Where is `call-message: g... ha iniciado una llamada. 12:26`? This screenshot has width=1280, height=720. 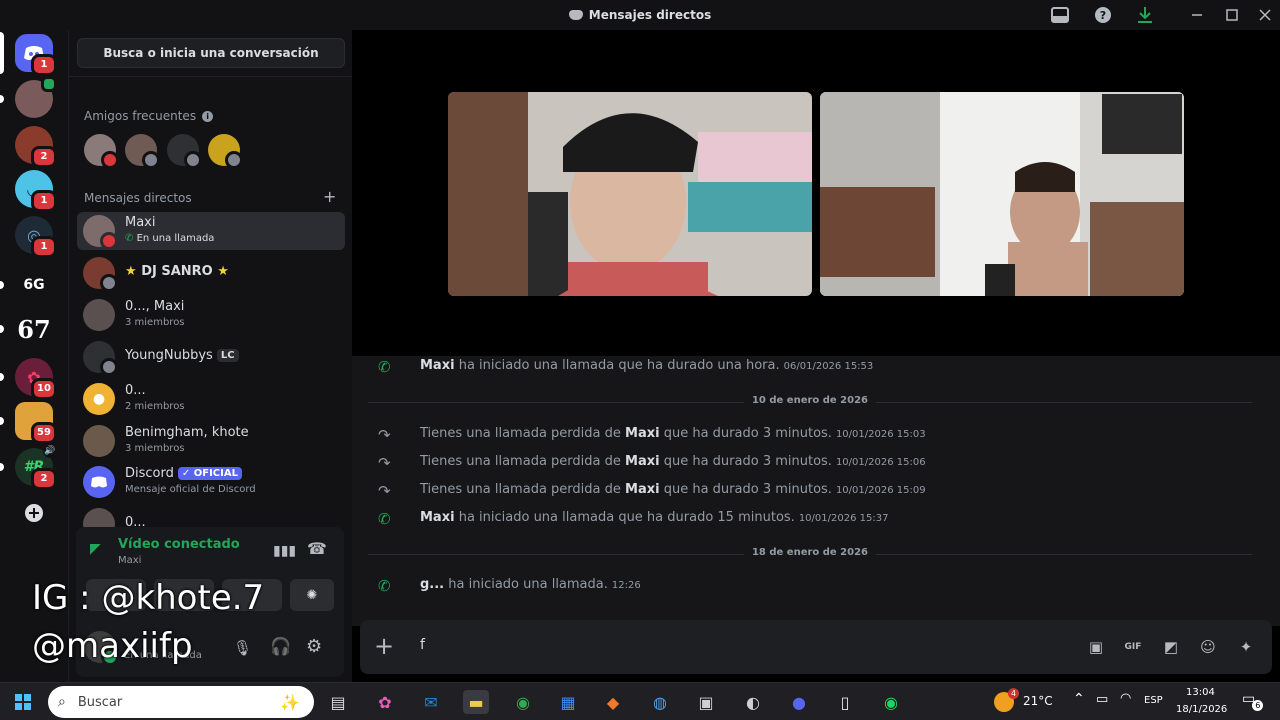
call-message: g... ha iniciado una llamada. 12:26 is located at coordinates (530, 584).